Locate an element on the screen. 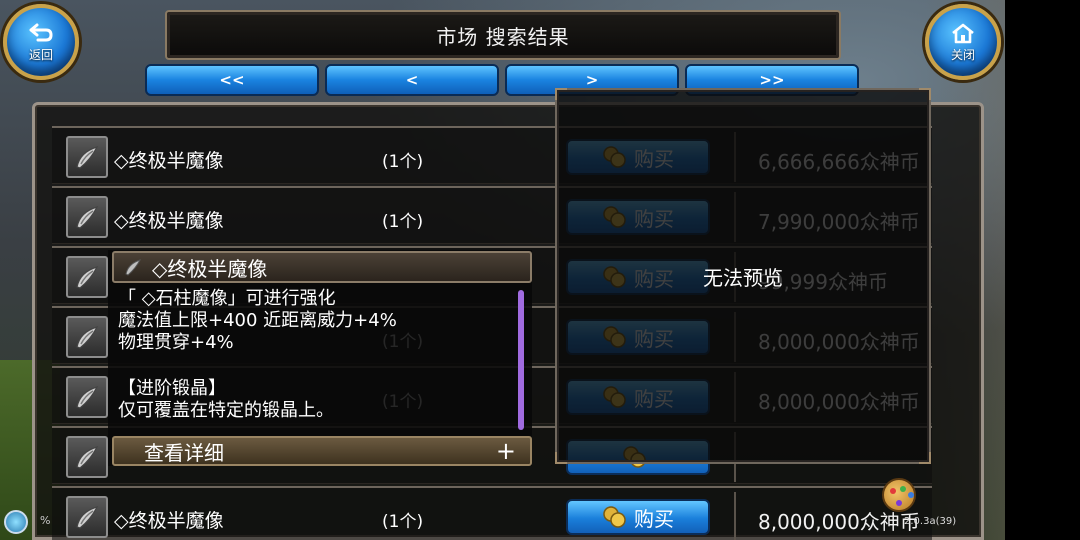 This screenshot has width=1080, height=540. home-icon is located at coordinates (963, 33).